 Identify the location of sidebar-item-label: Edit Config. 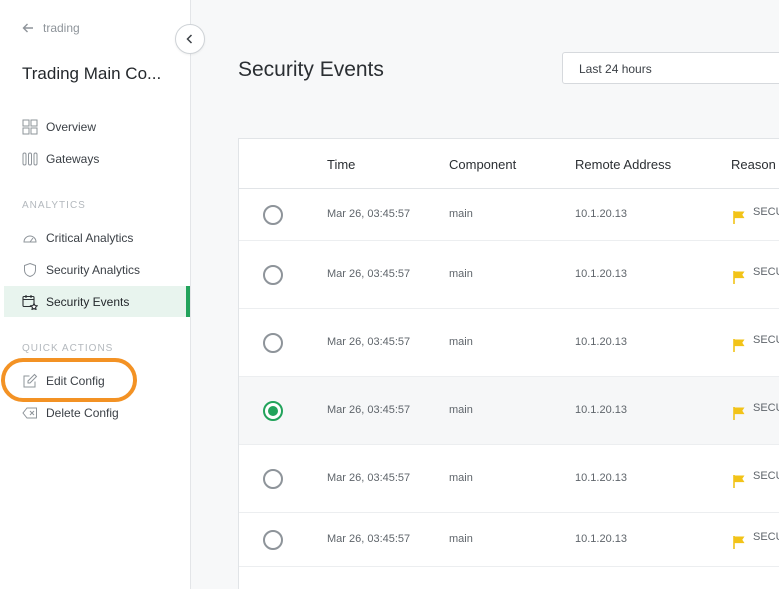
(75, 380).